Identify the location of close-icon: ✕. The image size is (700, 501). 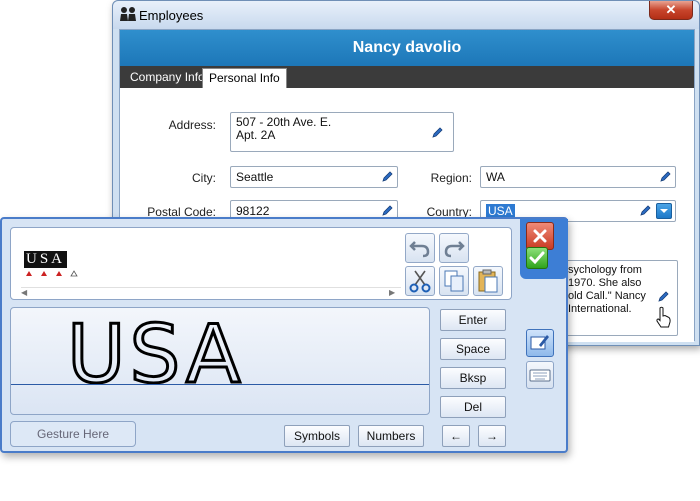
(671, 9).